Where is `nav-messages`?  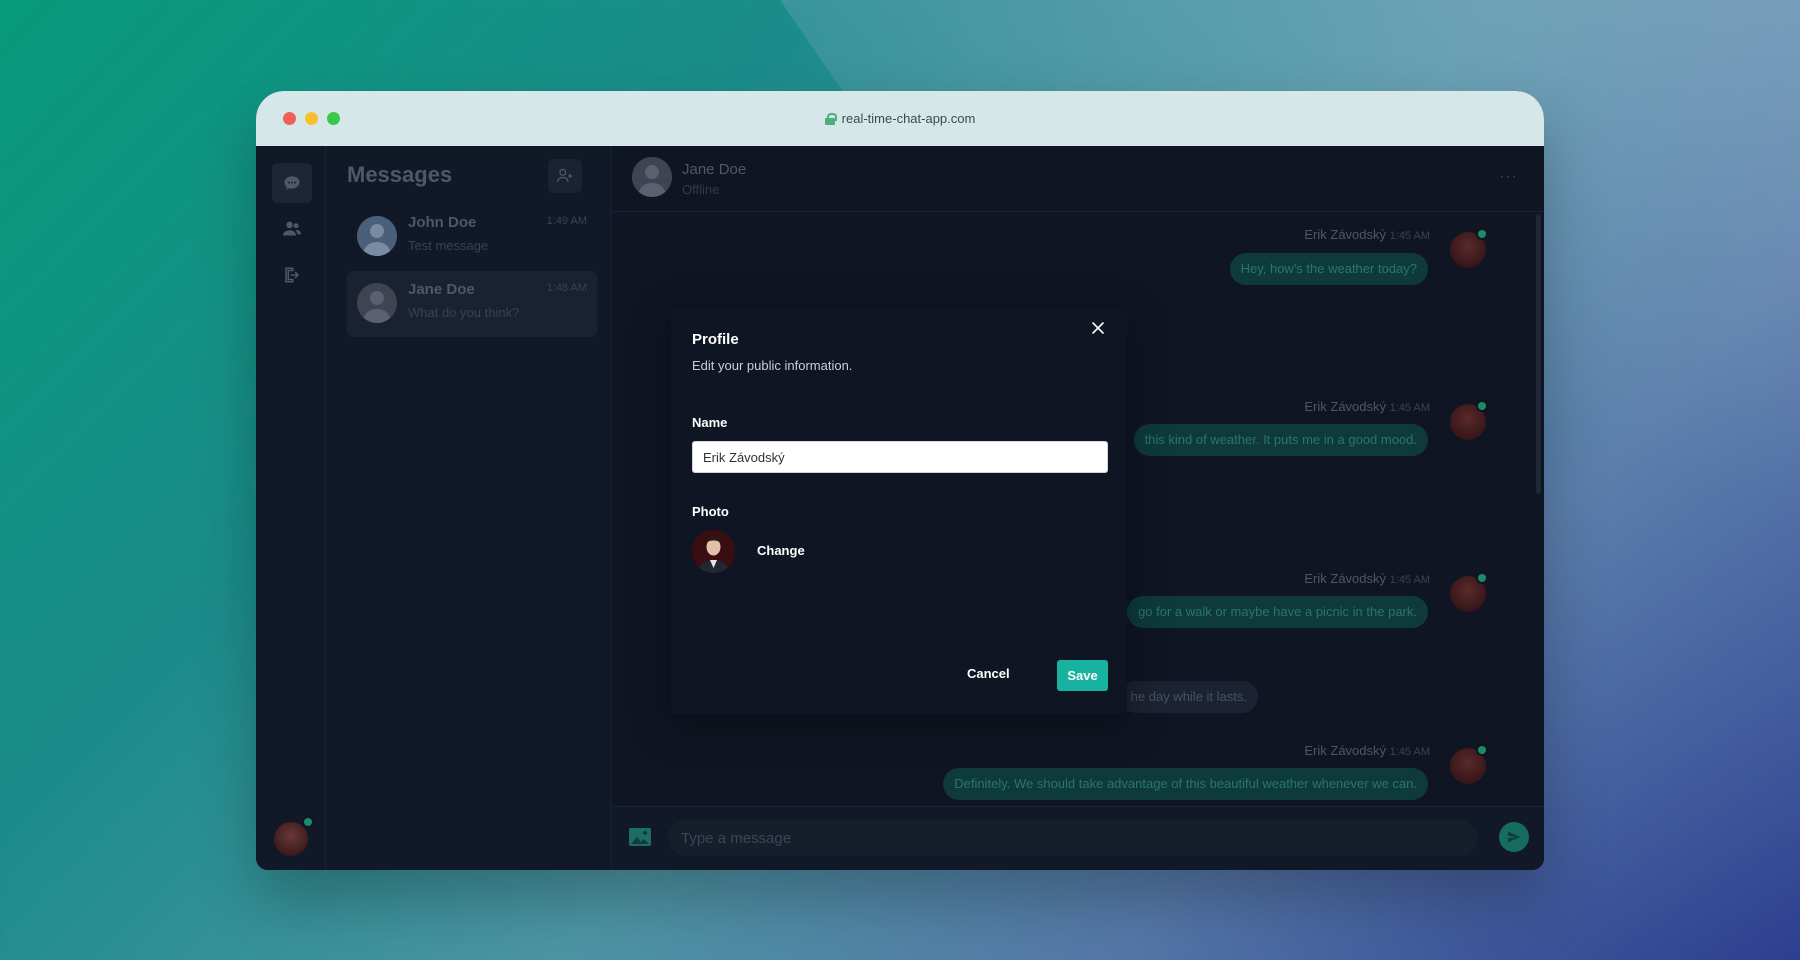
nav-messages is located at coordinates (292, 183).